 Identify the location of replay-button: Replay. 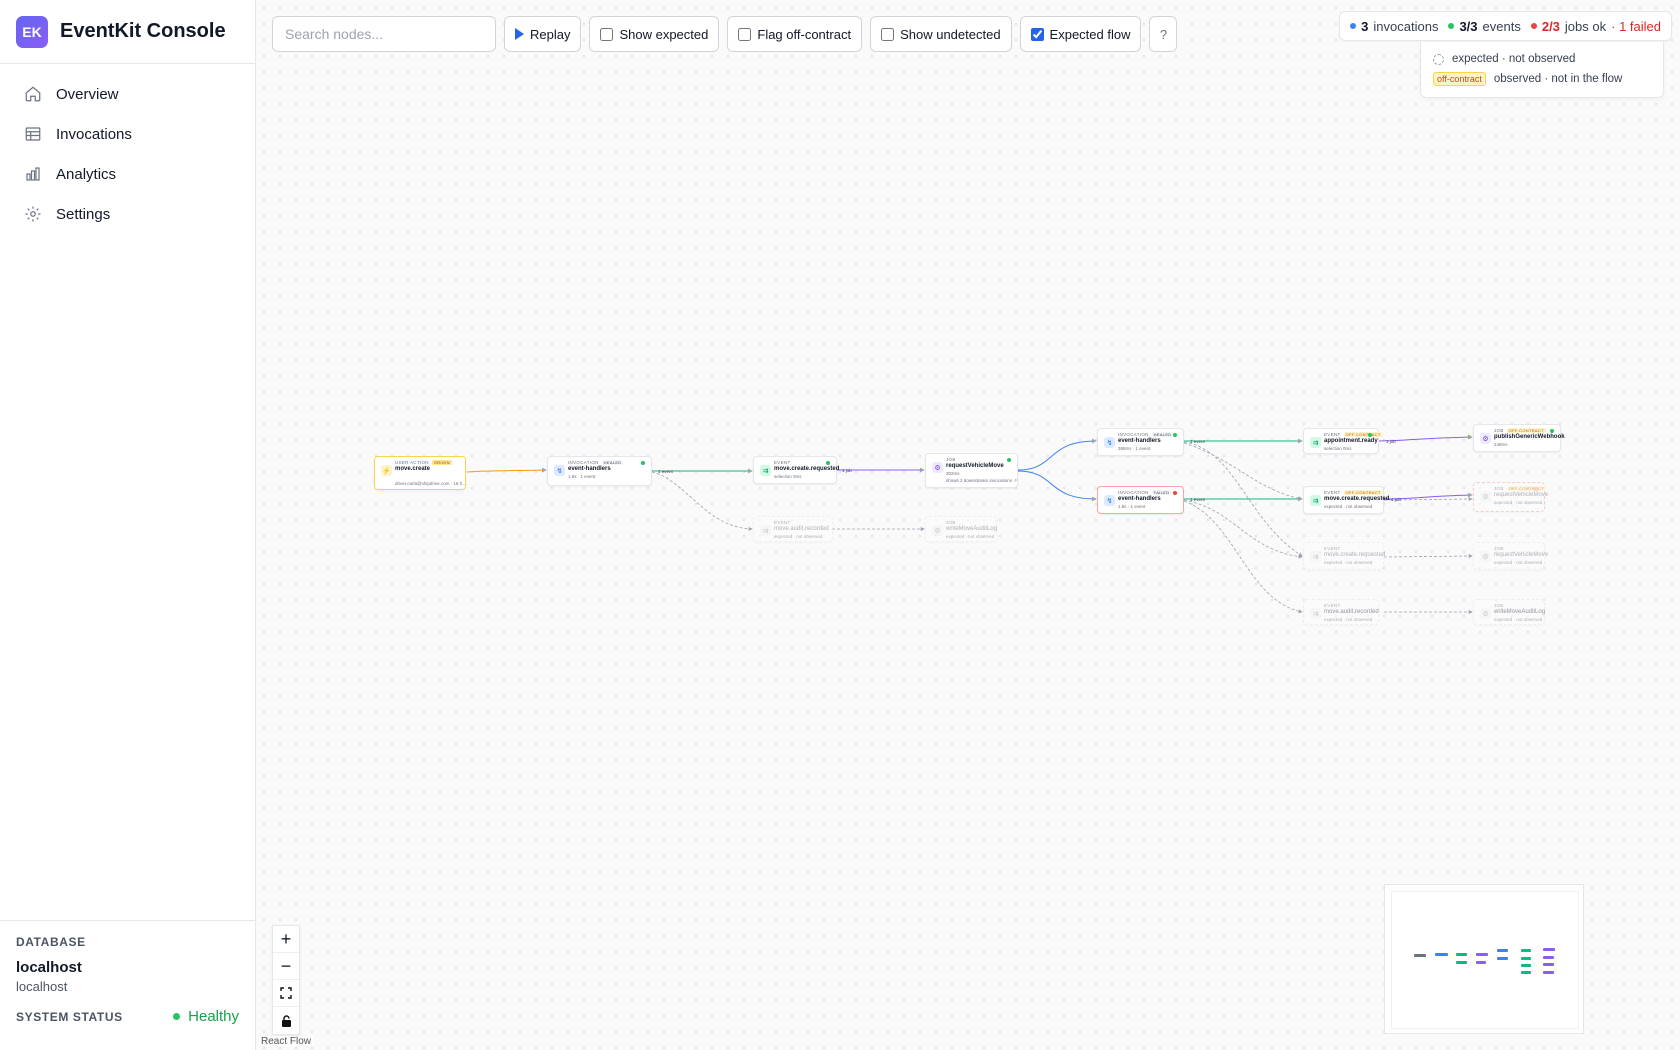
(543, 34).